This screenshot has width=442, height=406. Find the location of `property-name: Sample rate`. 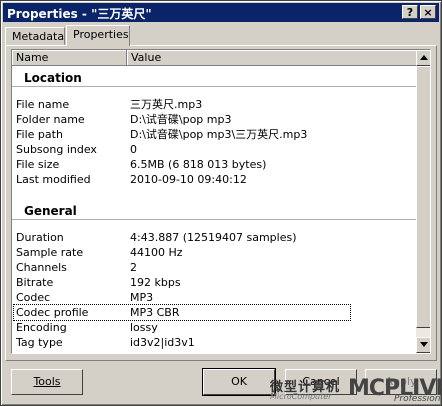

property-name: Sample rate is located at coordinates (50, 252).